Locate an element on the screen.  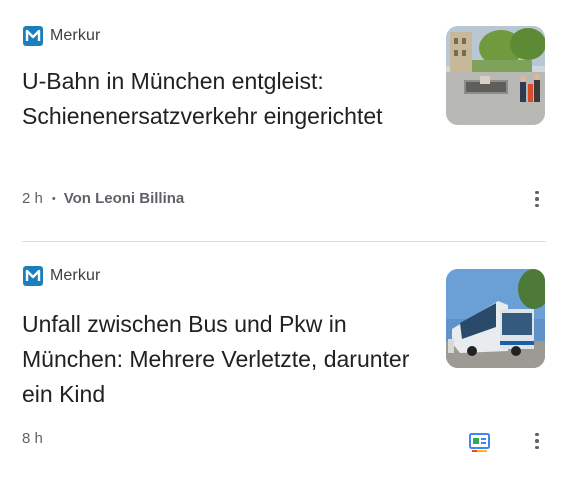
article-meta: 2 h • Von Leoni Billina is located at coordinates (103, 198).